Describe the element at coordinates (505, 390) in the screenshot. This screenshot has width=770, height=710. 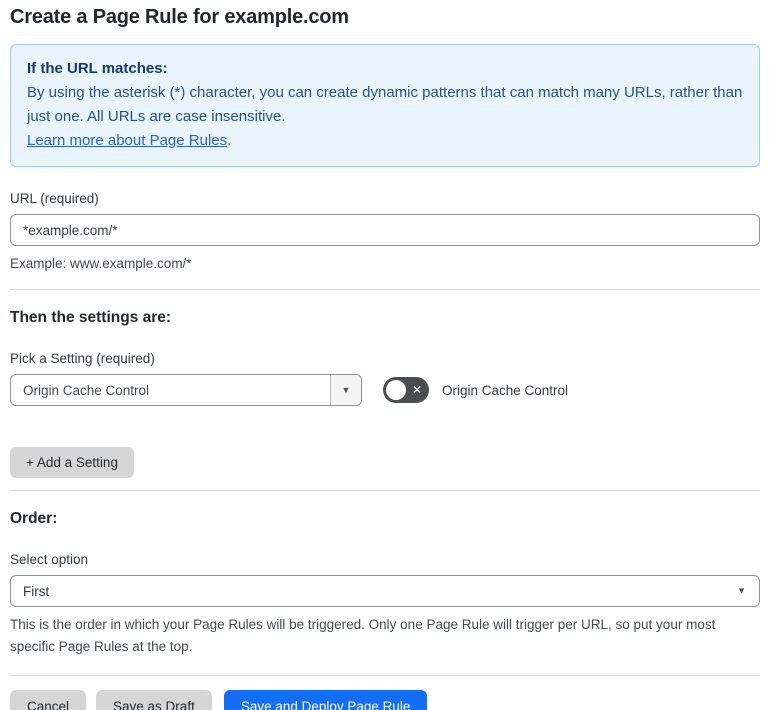
I see `toggle-label: Origin Cache Control` at that location.